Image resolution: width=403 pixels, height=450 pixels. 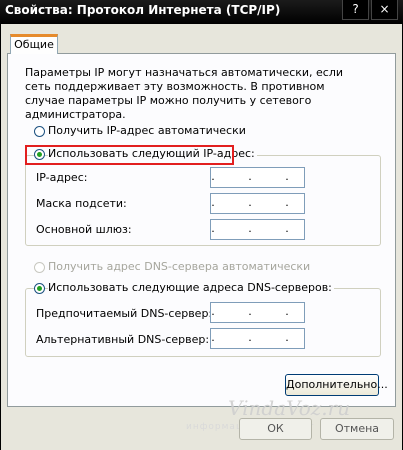 What do you see at coordinates (129, 155) in the screenshot?
I see `highlight-frame` at bounding box center [129, 155].